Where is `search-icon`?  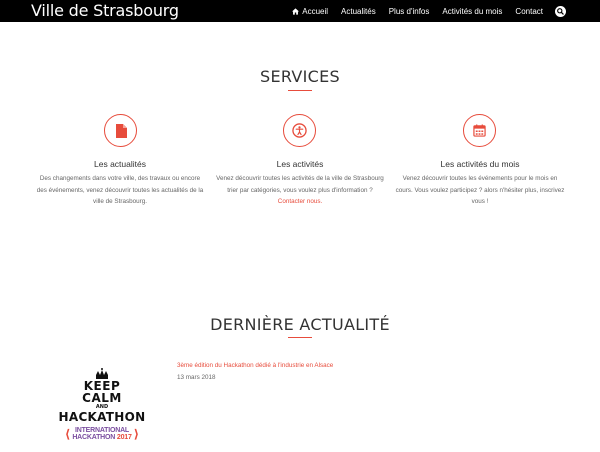
search-icon is located at coordinates (560, 11).